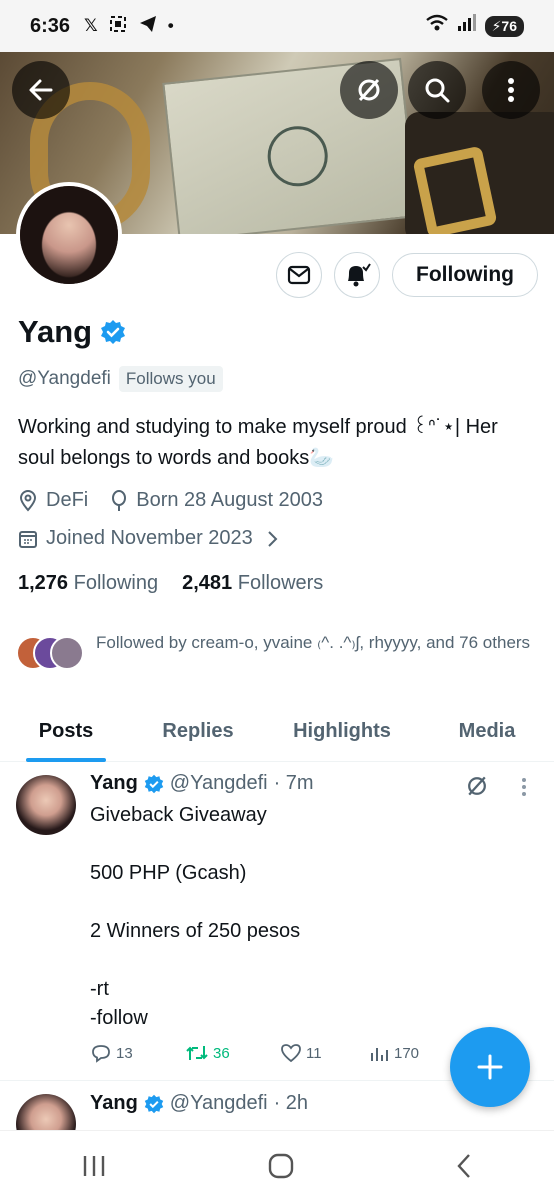 The image size is (554, 1200). I want to click on search-icon, so click(437, 90).